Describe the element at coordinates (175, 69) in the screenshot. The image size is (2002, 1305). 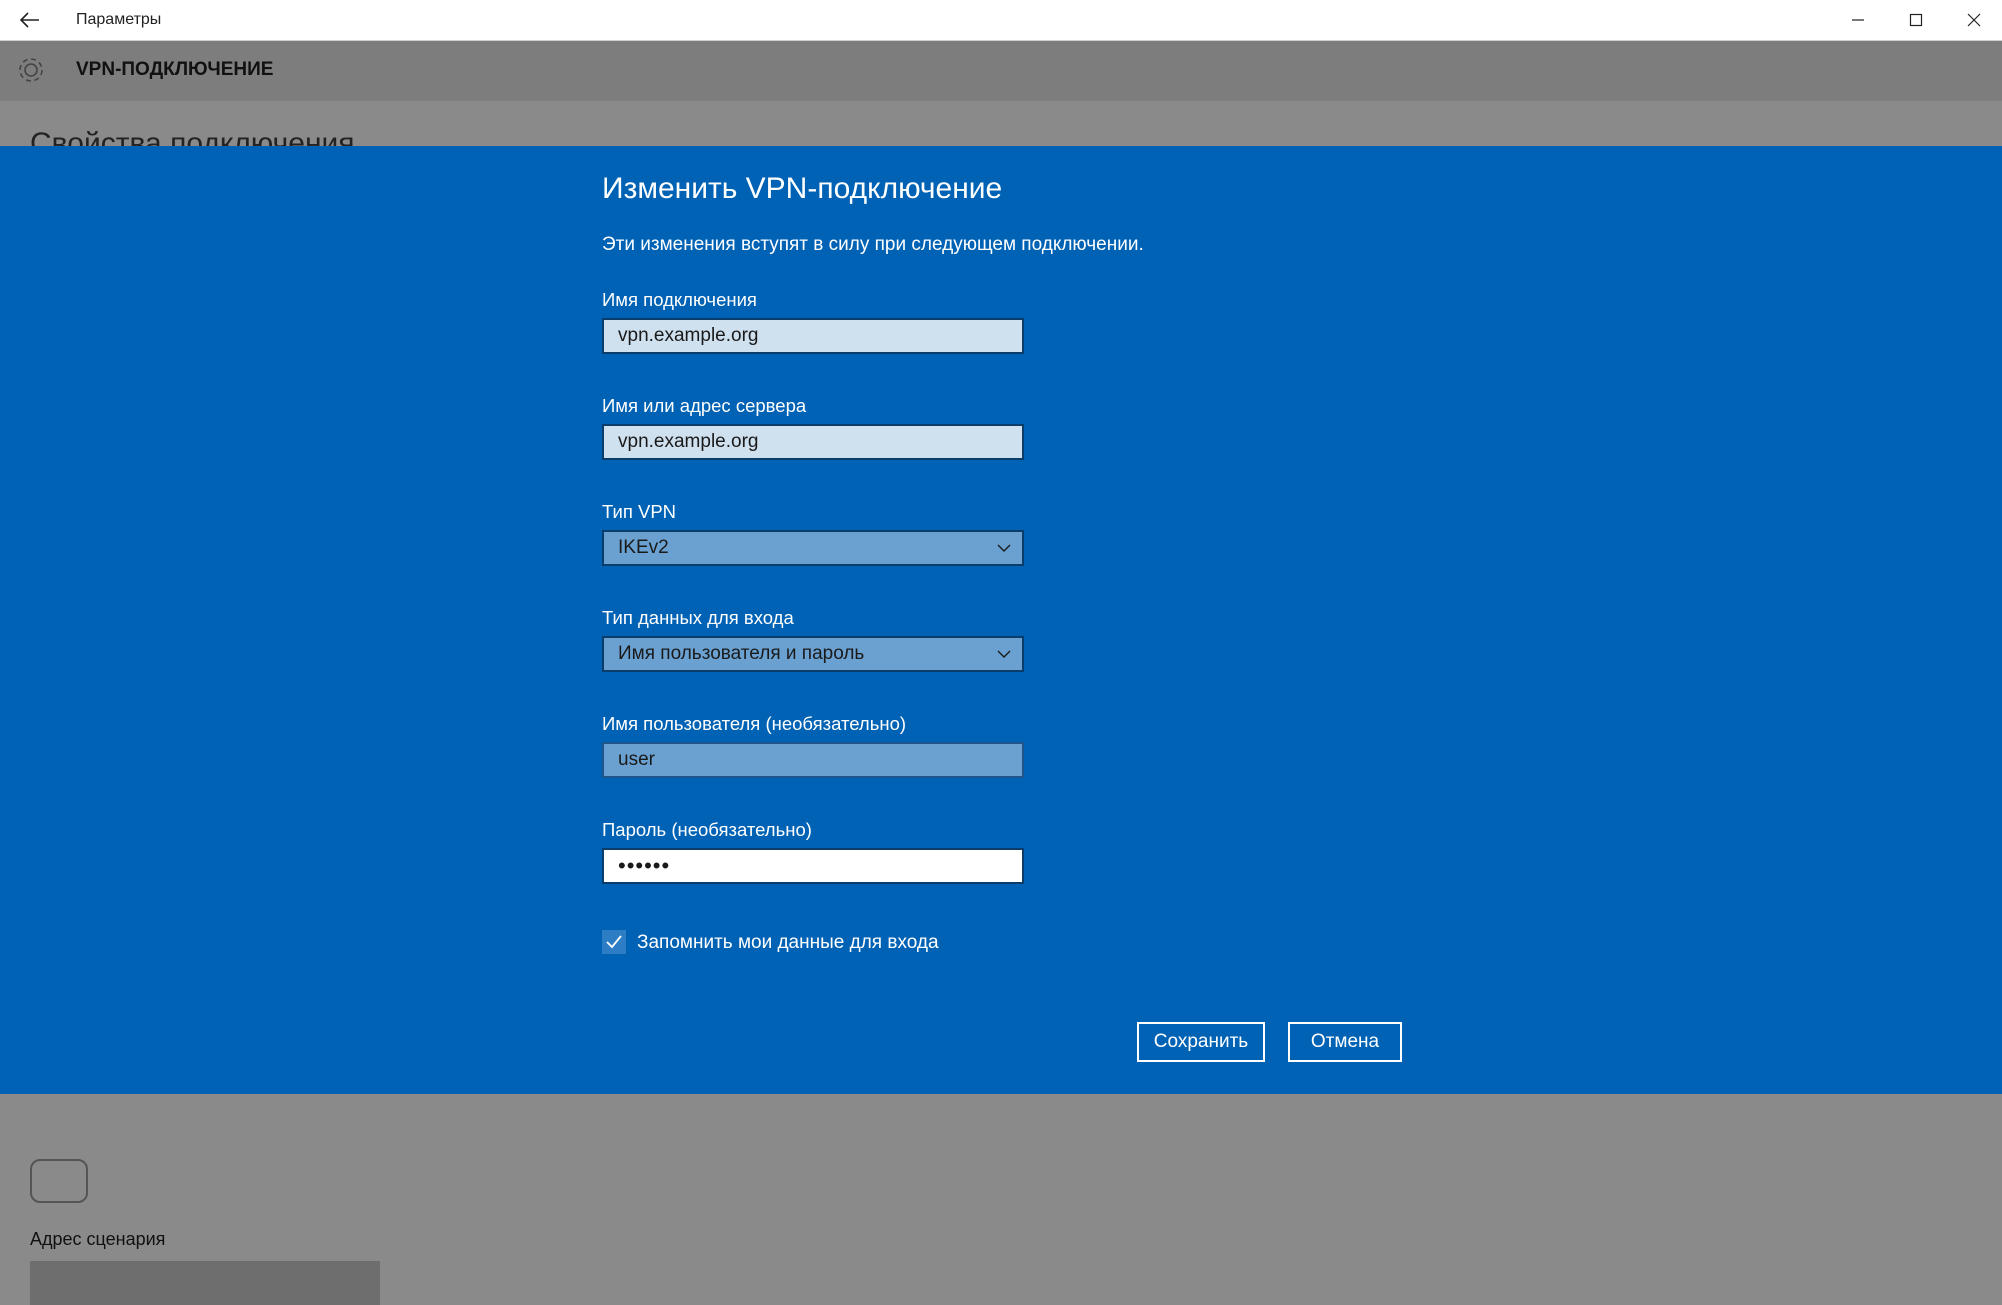
I see `section-title: VPN-ПОДКЛЮЧЕНИЕ` at that location.